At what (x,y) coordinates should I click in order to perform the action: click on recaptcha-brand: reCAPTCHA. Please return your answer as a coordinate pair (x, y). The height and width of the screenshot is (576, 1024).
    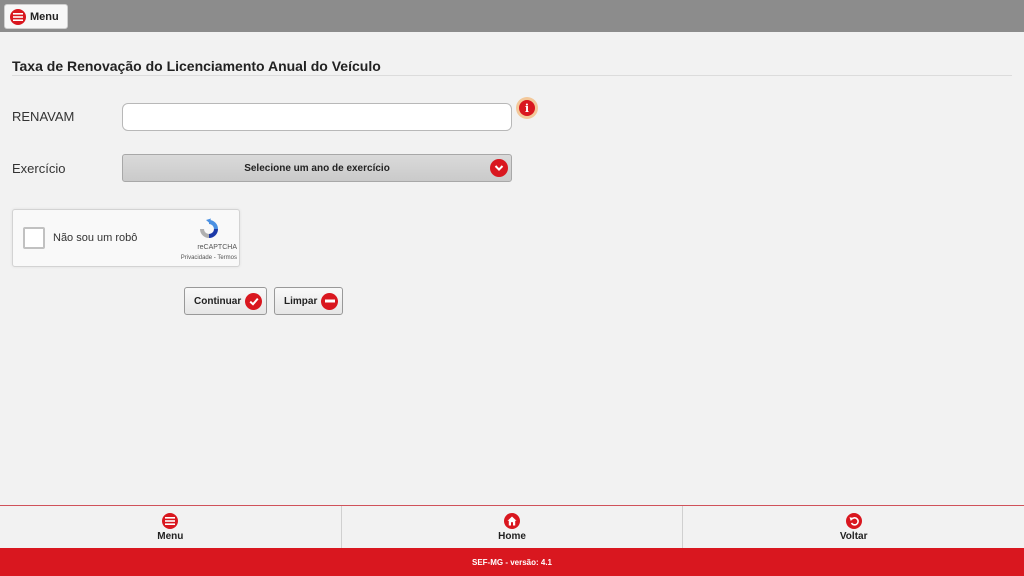
    Looking at the image, I should click on (217, 247).